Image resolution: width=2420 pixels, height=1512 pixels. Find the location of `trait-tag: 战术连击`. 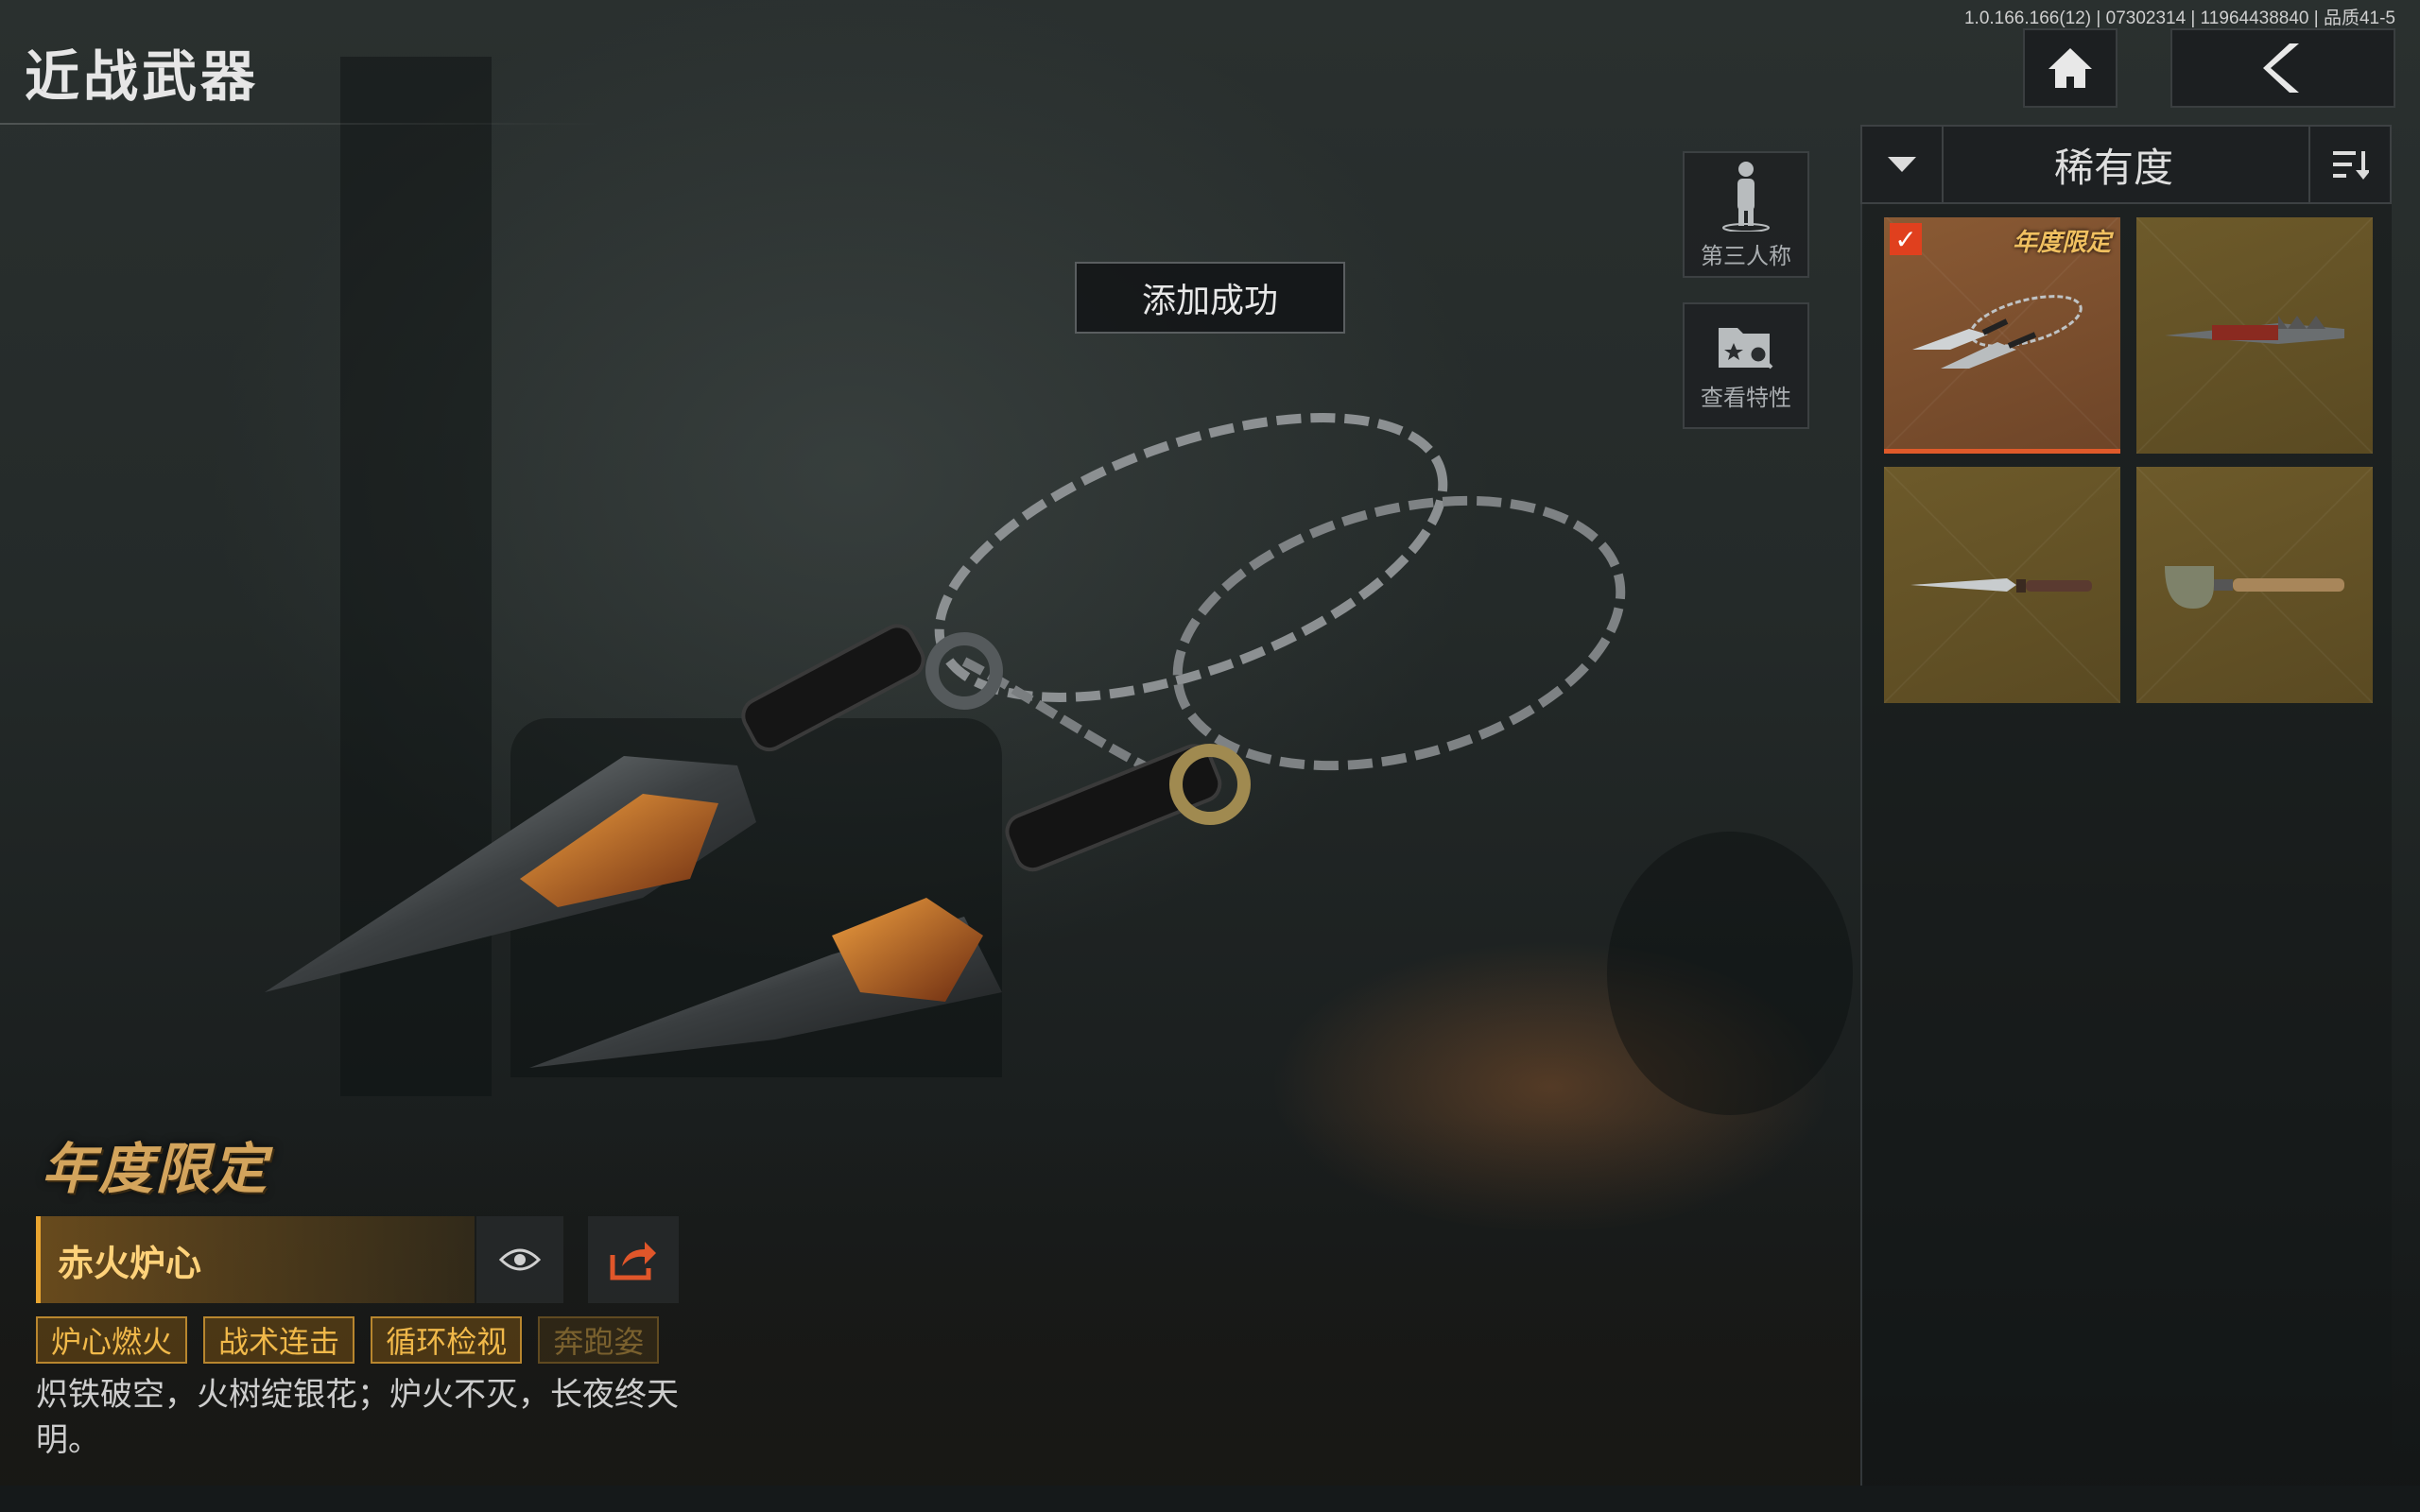

trait-tag: 战术连击 is located at coordinates (279, 1340).